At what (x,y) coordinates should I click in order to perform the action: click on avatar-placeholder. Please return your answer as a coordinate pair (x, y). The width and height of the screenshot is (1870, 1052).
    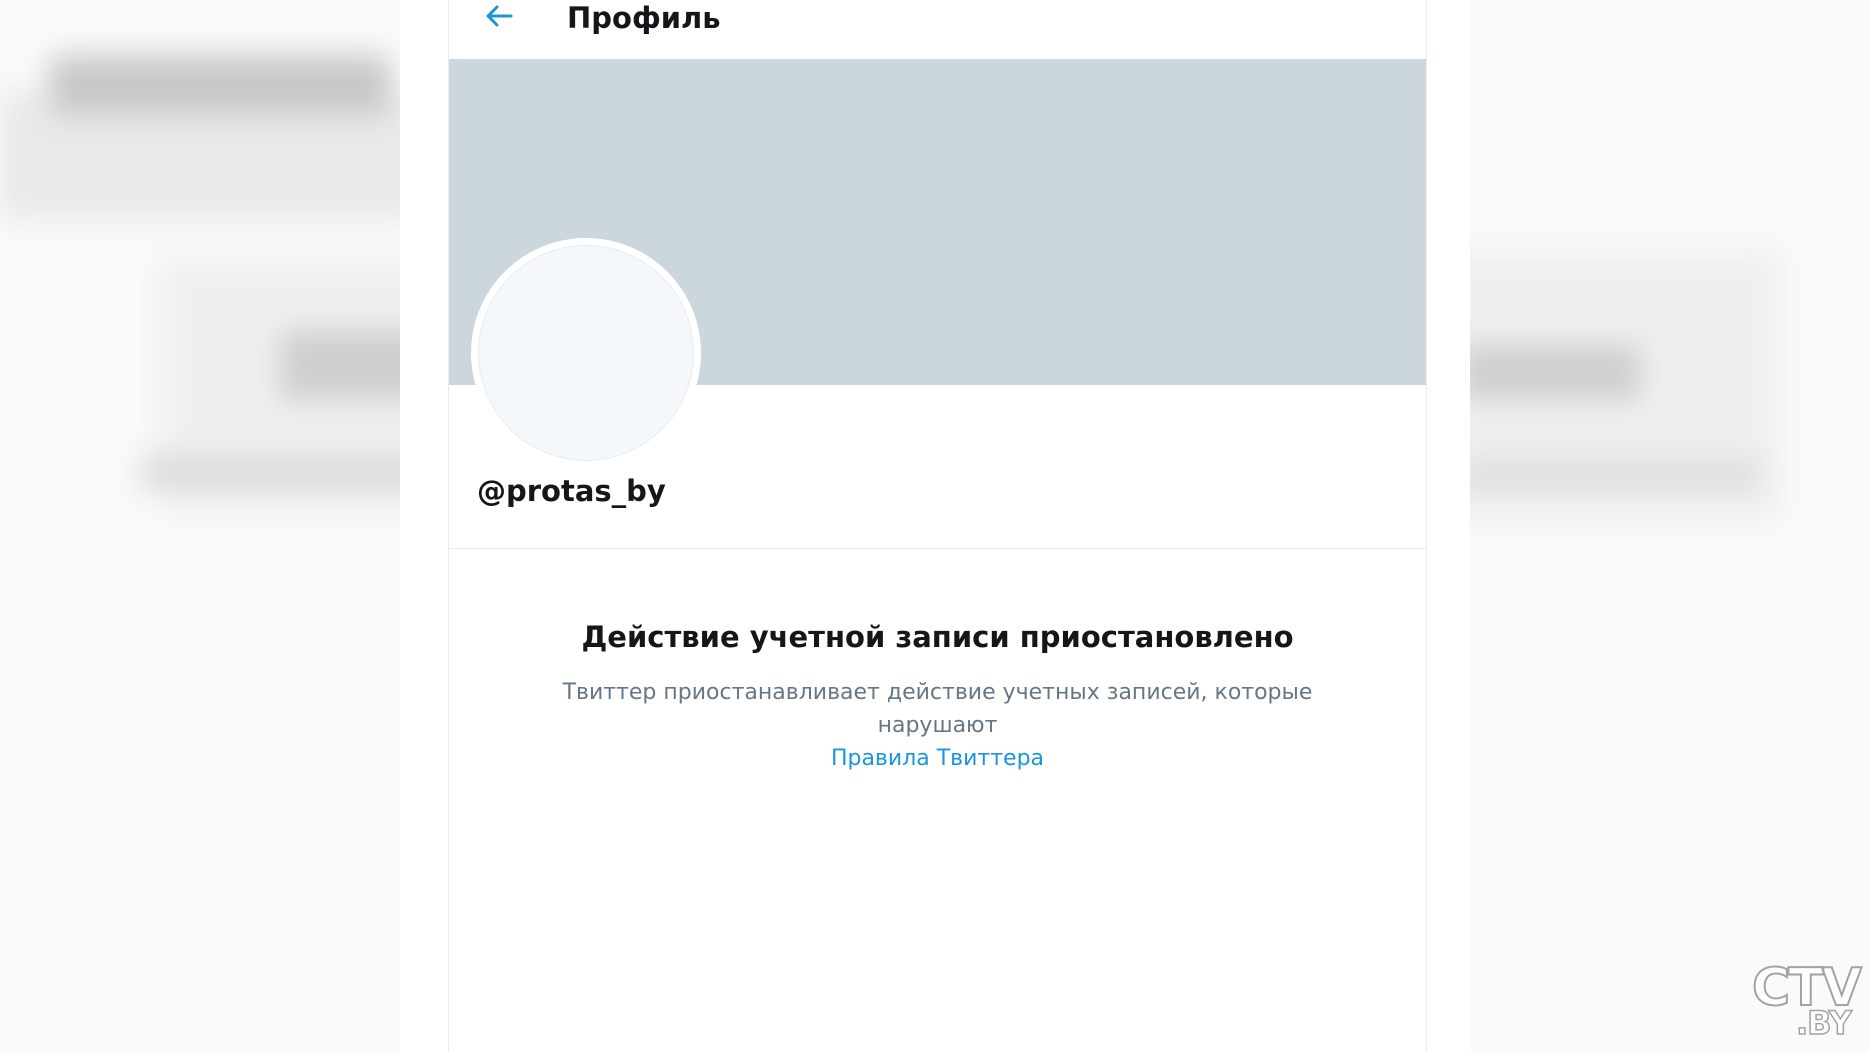
    Looking at the image, I should click on (586, 353).